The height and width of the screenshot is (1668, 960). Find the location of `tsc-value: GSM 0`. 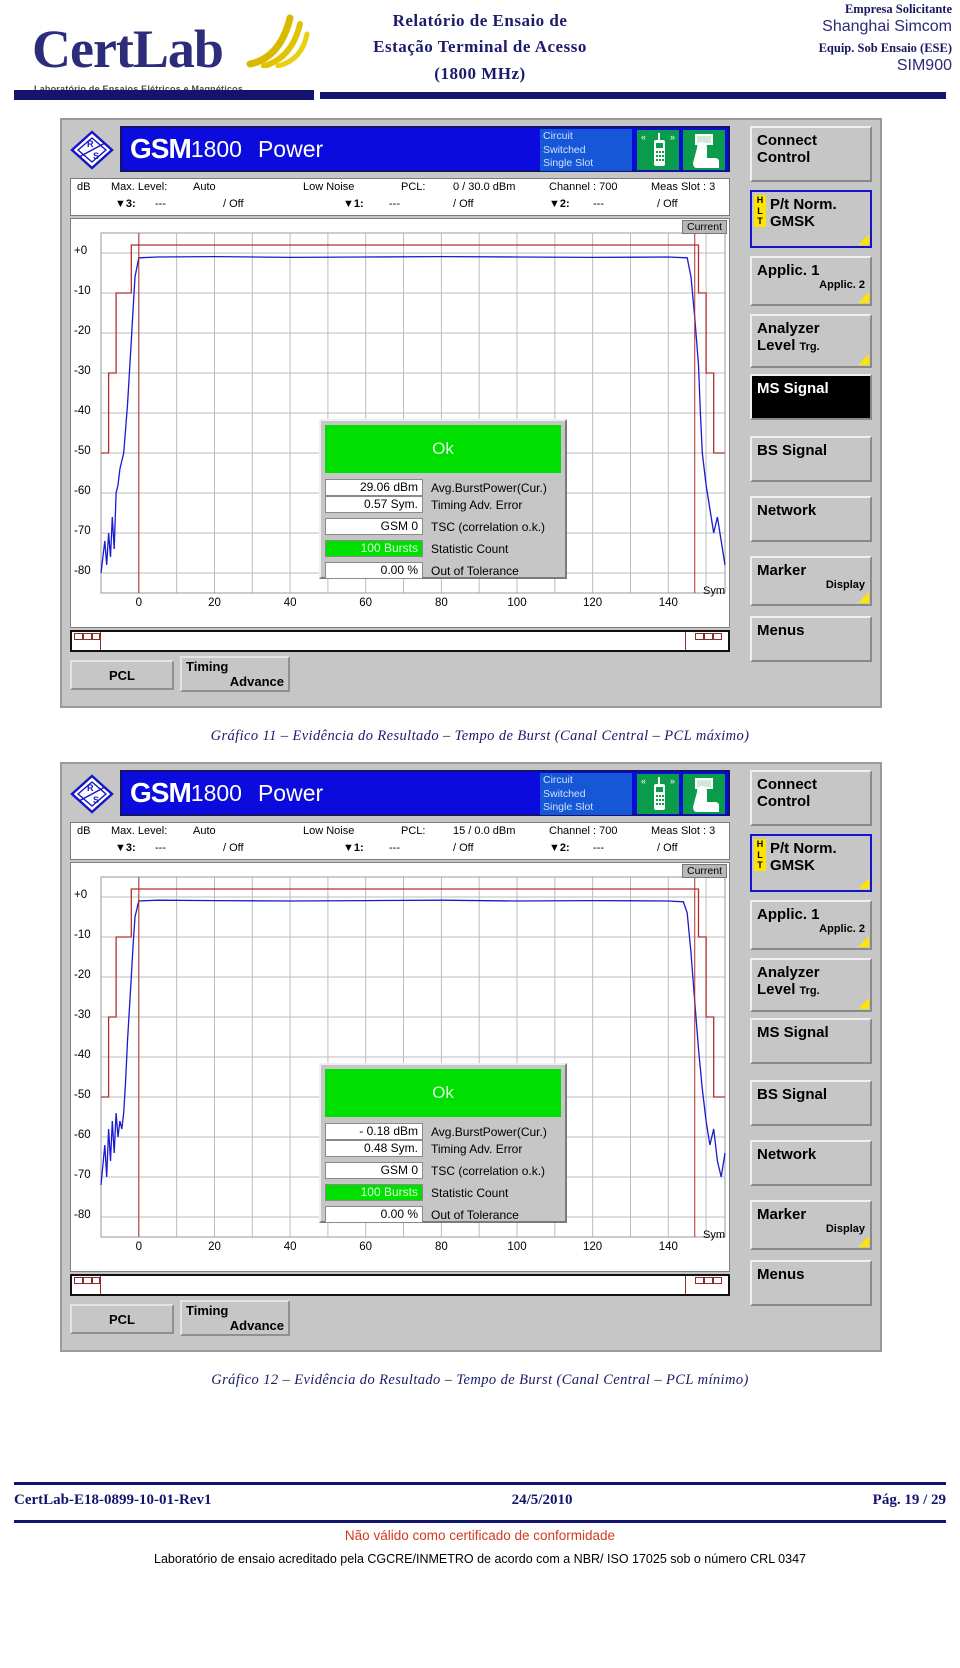

tsc-value: GSM 0 is located at coordinates (374, 1170).